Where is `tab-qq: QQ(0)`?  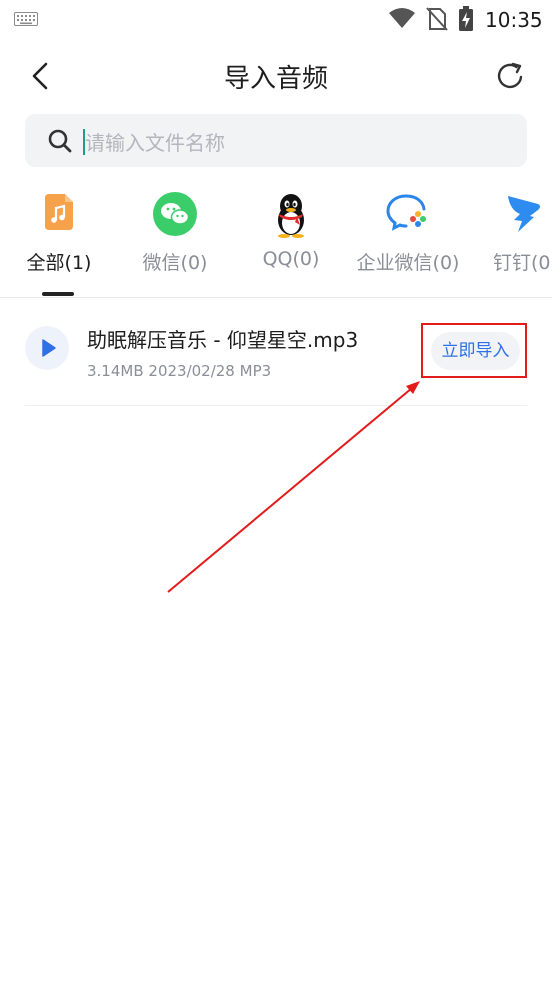 tab-qq: QQ(0) is located at coordinates (291, 235).